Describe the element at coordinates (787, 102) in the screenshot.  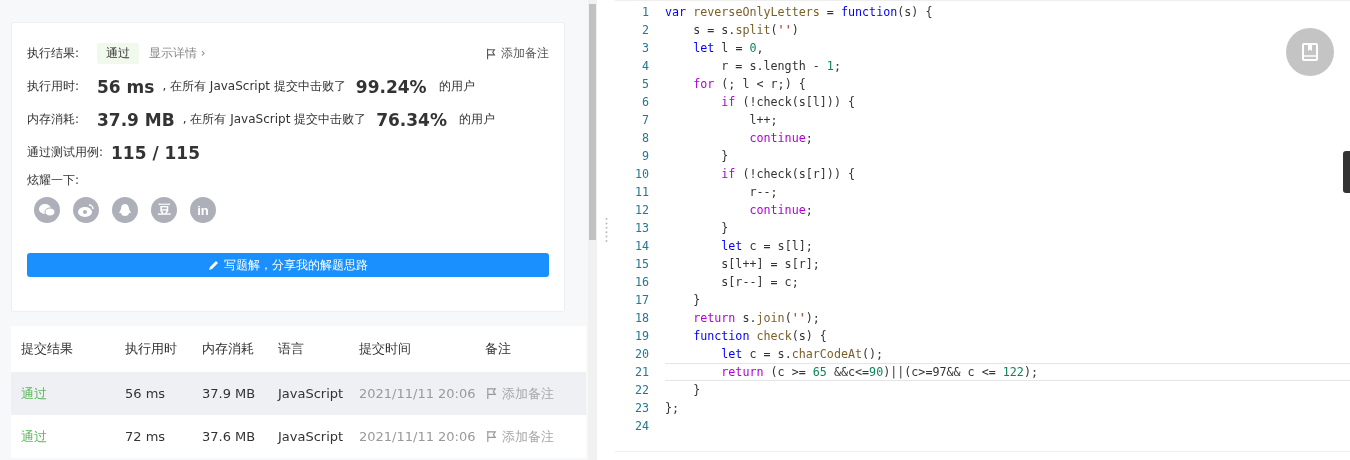
I see `code-line: if (!check(s[l])) {` at that location.